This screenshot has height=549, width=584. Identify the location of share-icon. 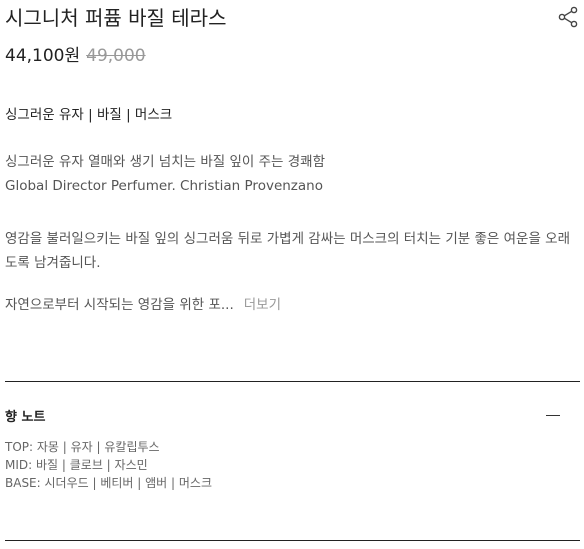
(568, 17).